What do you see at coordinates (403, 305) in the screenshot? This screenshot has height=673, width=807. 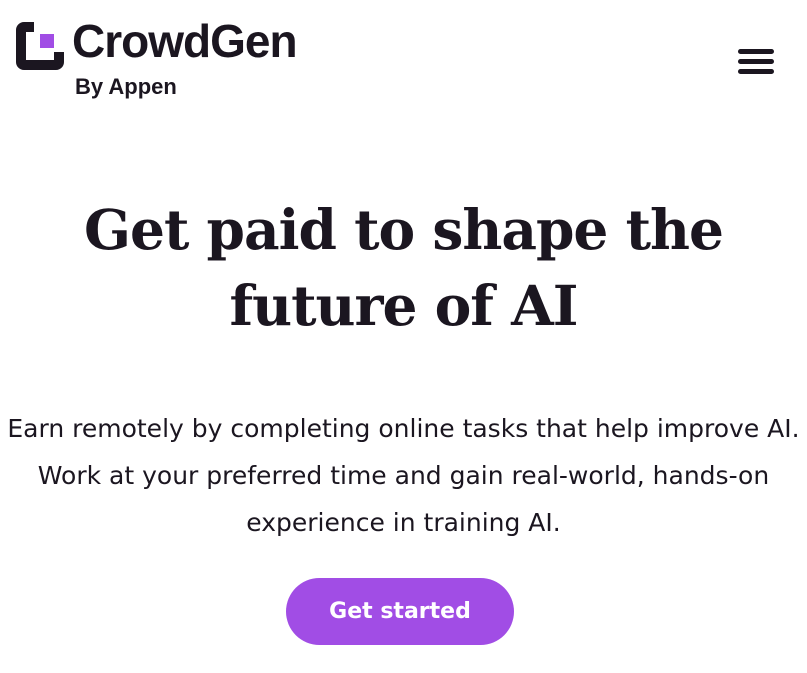 I see `hero-title-line-2: future of AI` at bounding box center [403, 305].